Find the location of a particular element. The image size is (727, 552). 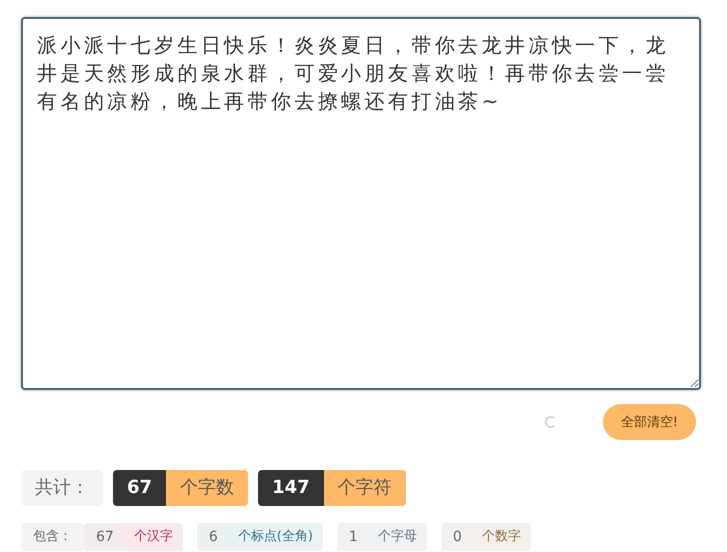

clear-all-button: 全部清空! is located at coordinates (649, 422).